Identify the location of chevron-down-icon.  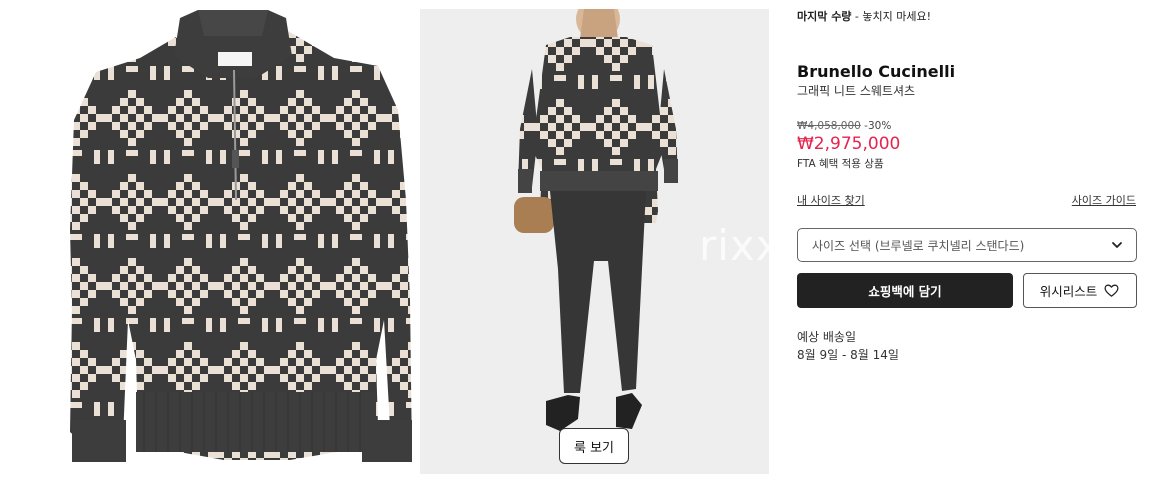
(1117, 245).